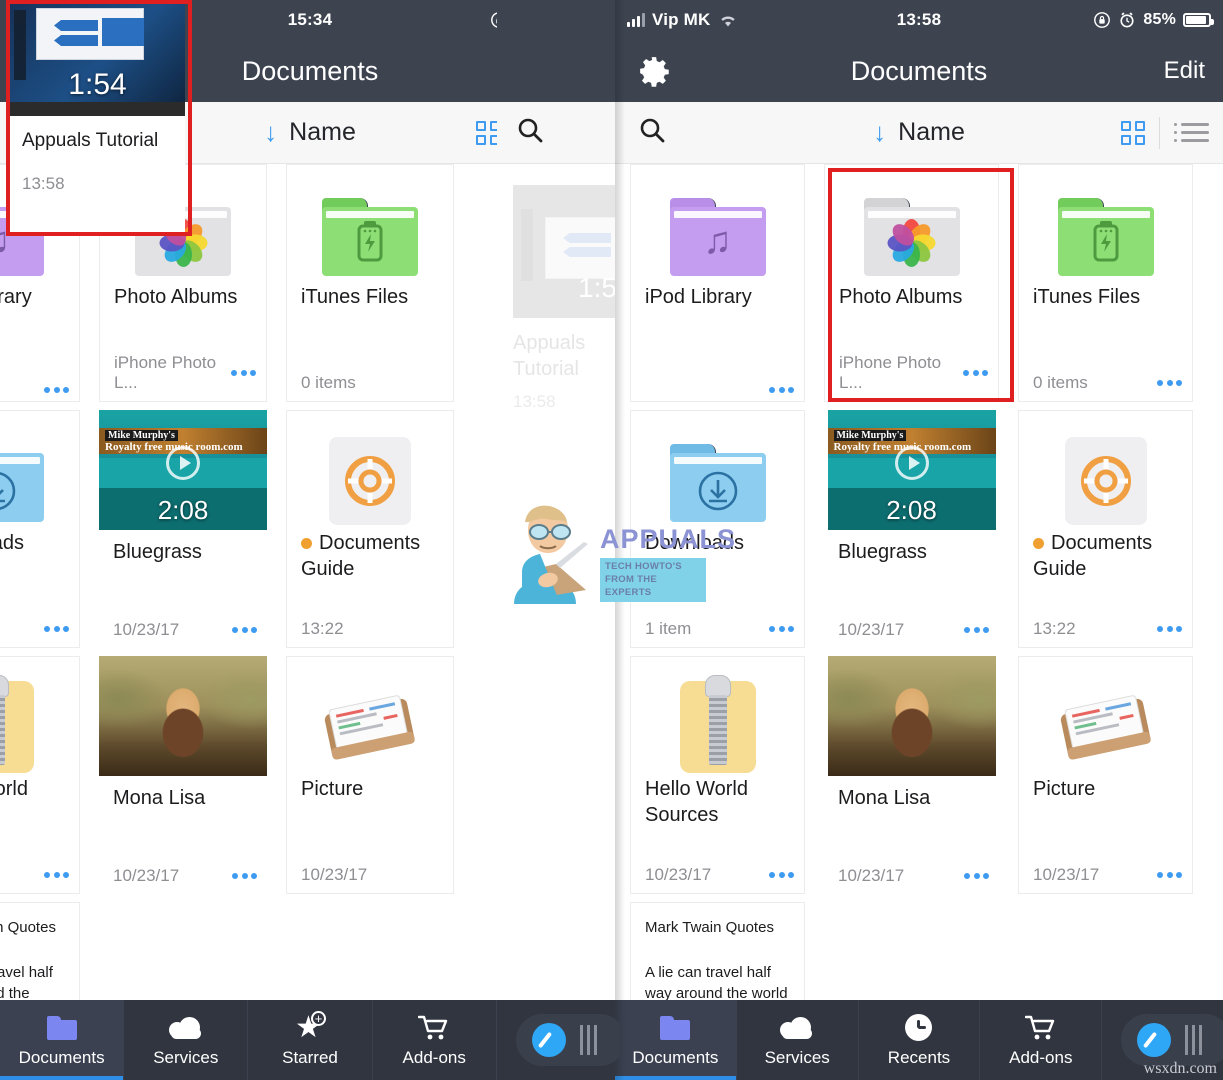  What do you see at coordinates (1041, 1057) in the screenshot?
I see `tab-label: Add-ons` at bounding box center [1041, 1057].